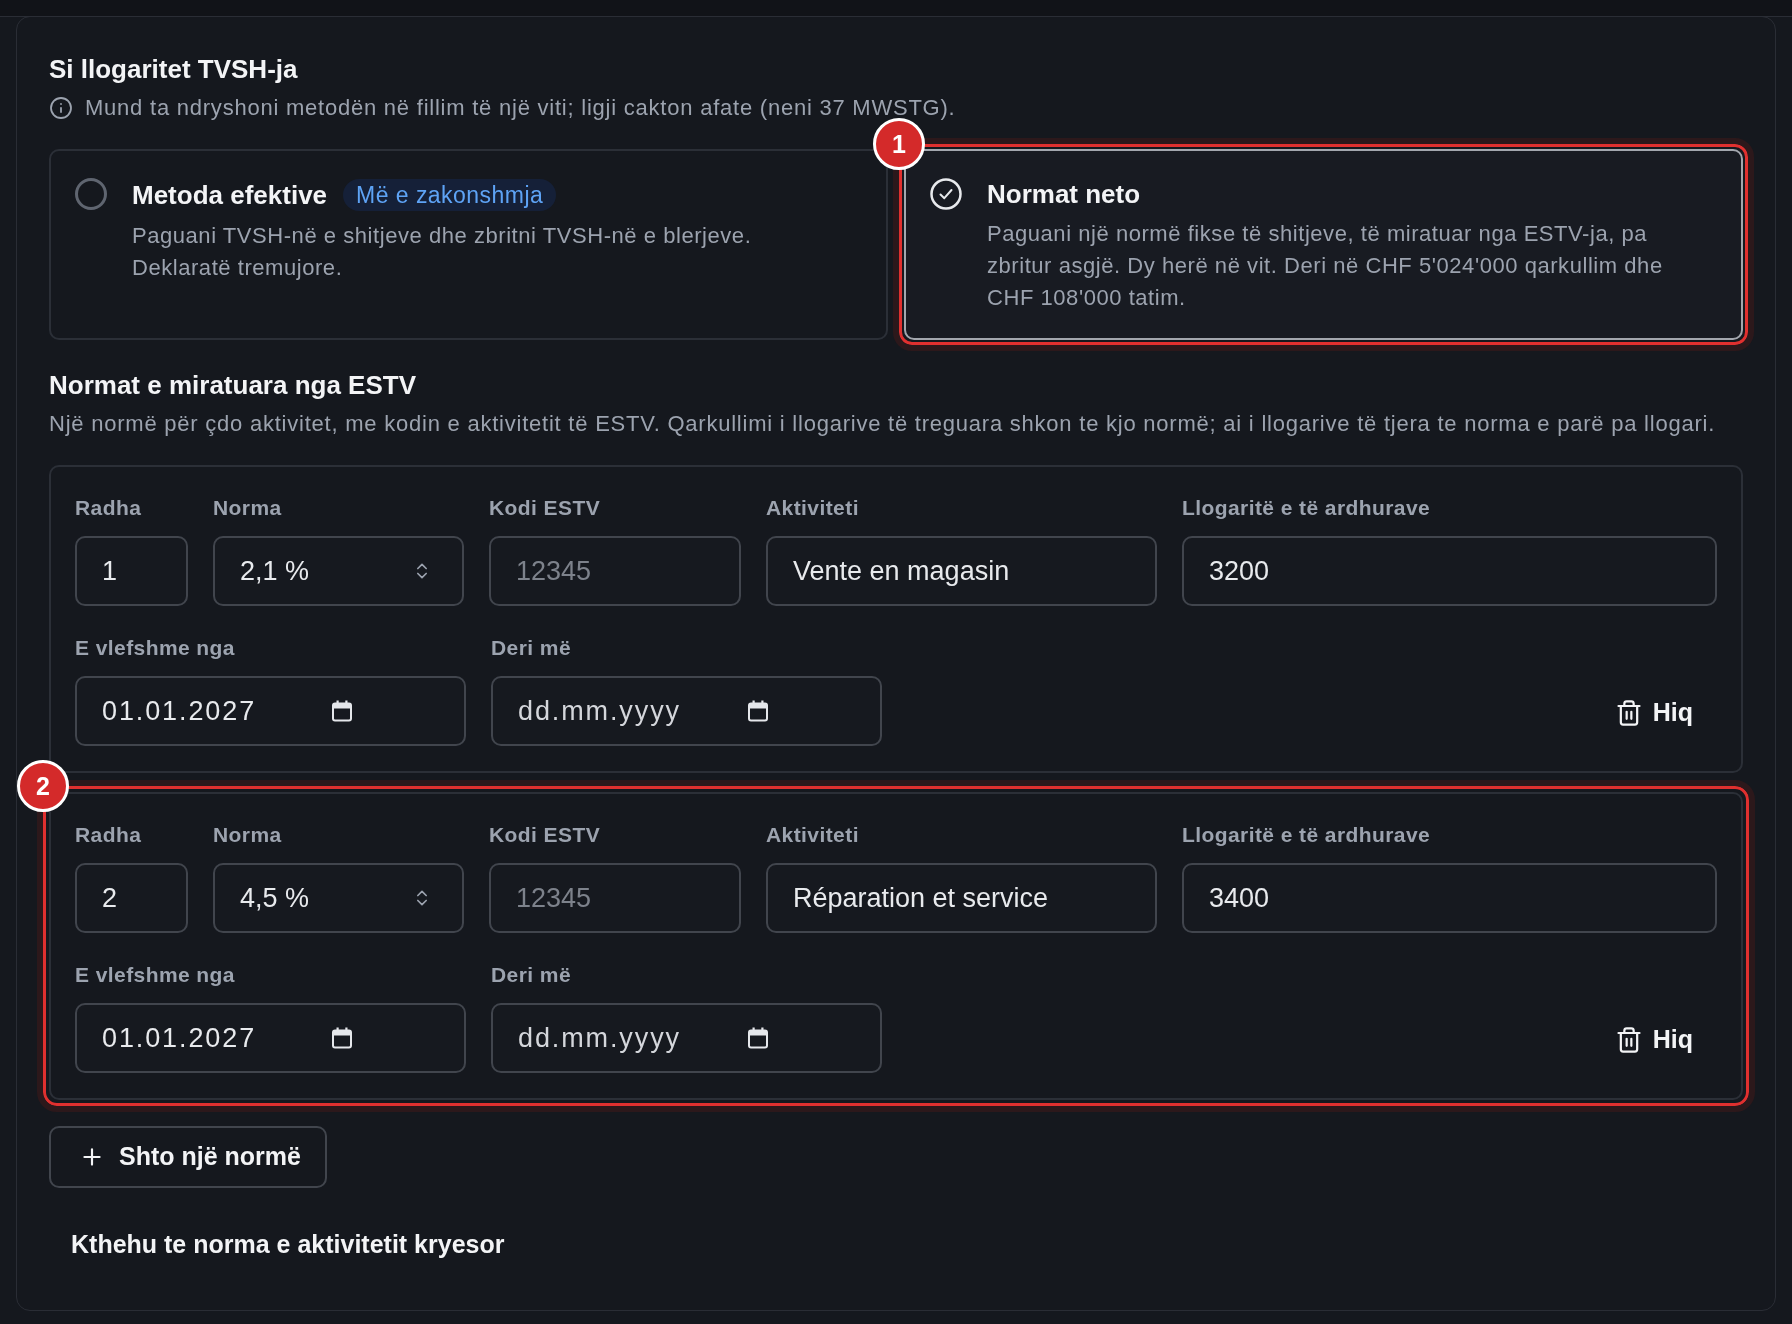  Describe the element at coordinates (961, 571) in the screenshot. I see `input-field: Vente en magasin` at that location.